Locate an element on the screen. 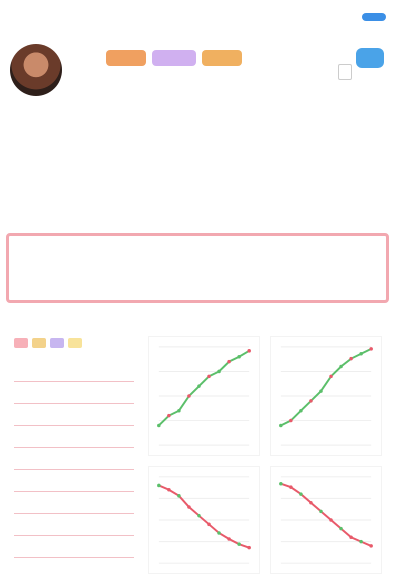 This screenshot has width=400, height=579. chart-bottom-left is located at coordinates (204, 520).